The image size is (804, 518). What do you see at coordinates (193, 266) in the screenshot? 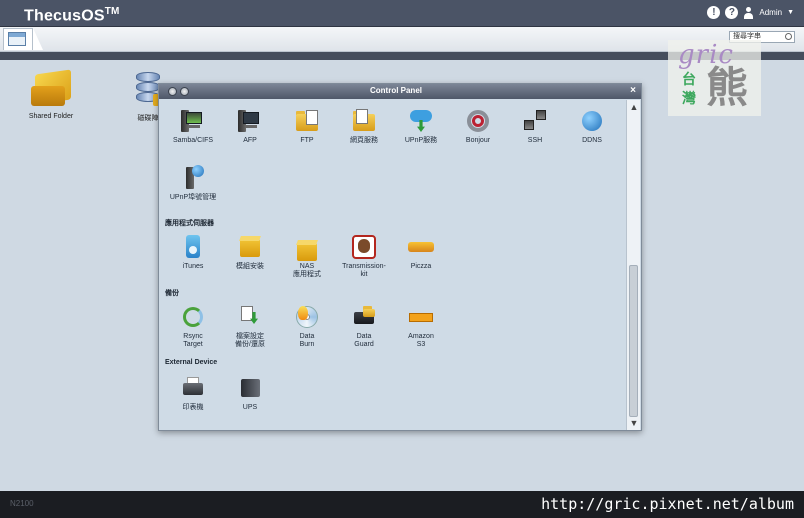
I see `cp-item-label: iTunes` at bounding box center [193, 266].